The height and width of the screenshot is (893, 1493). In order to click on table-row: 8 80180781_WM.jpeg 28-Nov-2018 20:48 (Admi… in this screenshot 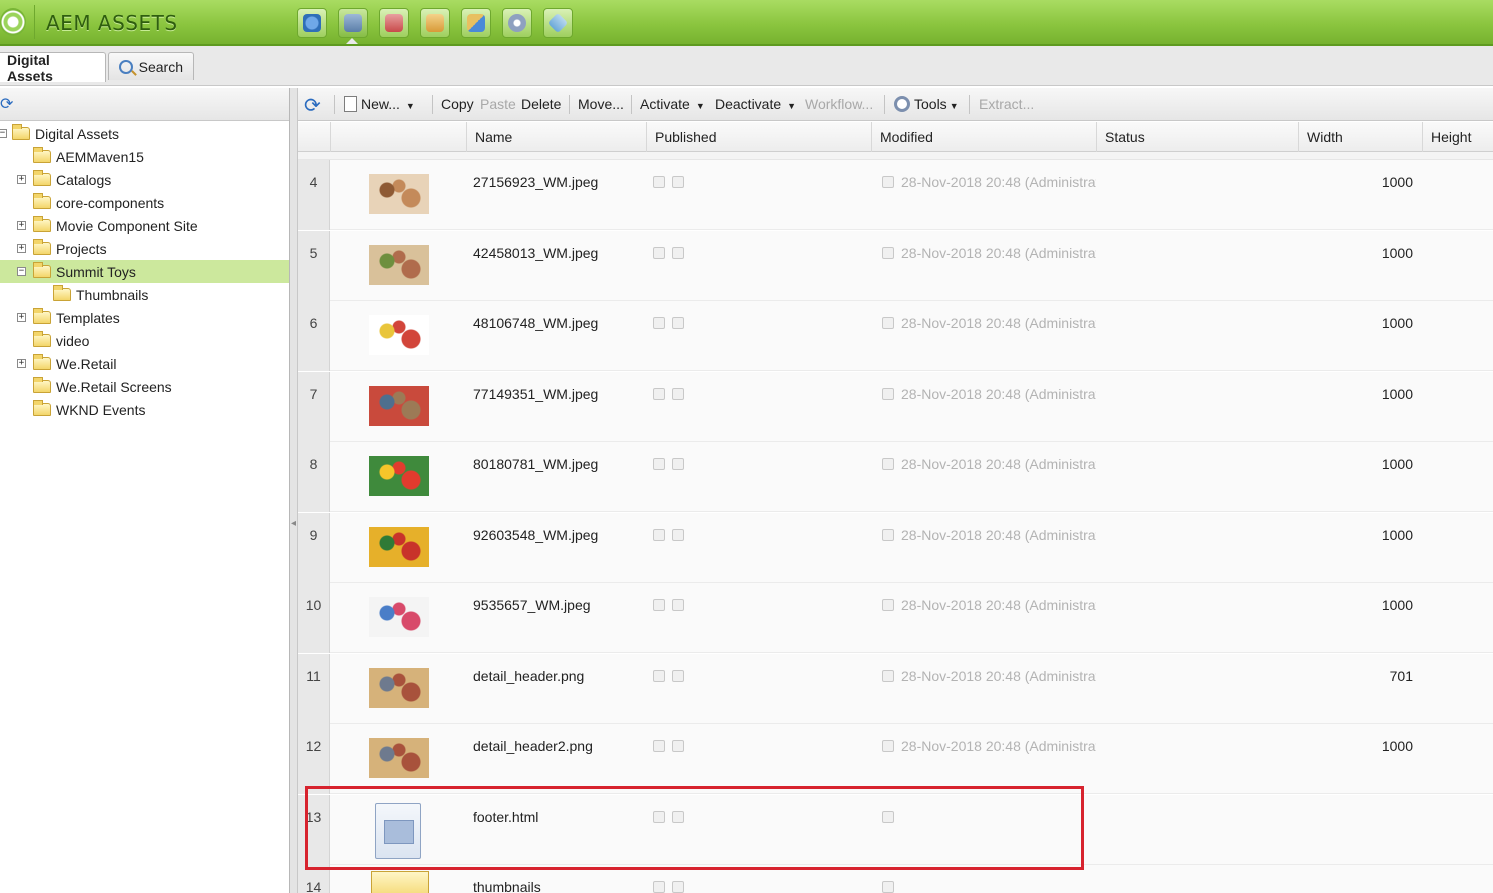, I will do `click(895, 477)`.